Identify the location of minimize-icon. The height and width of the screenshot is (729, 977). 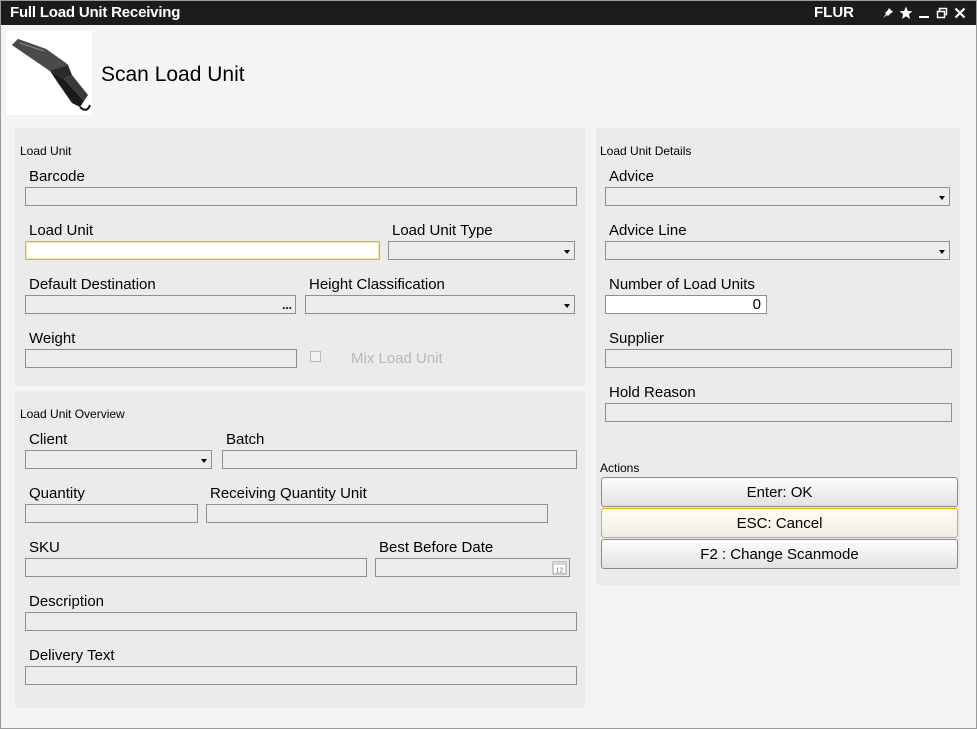
(924, 13).